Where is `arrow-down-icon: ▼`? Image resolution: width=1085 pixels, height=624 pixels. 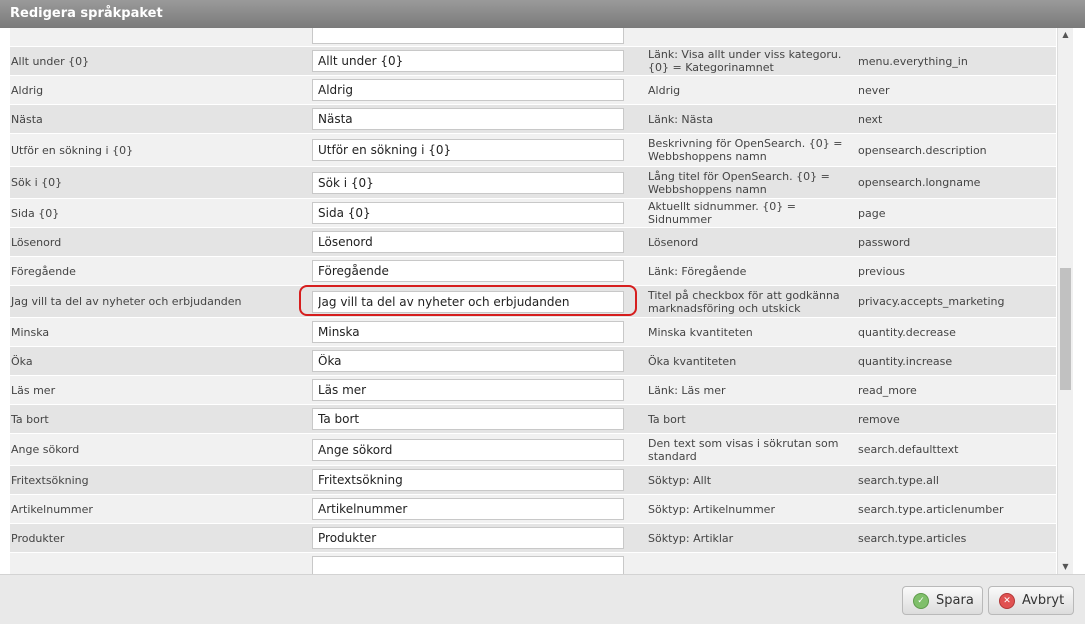 arrow-down-icon: ▼ is located at coordinates (1065, 567).